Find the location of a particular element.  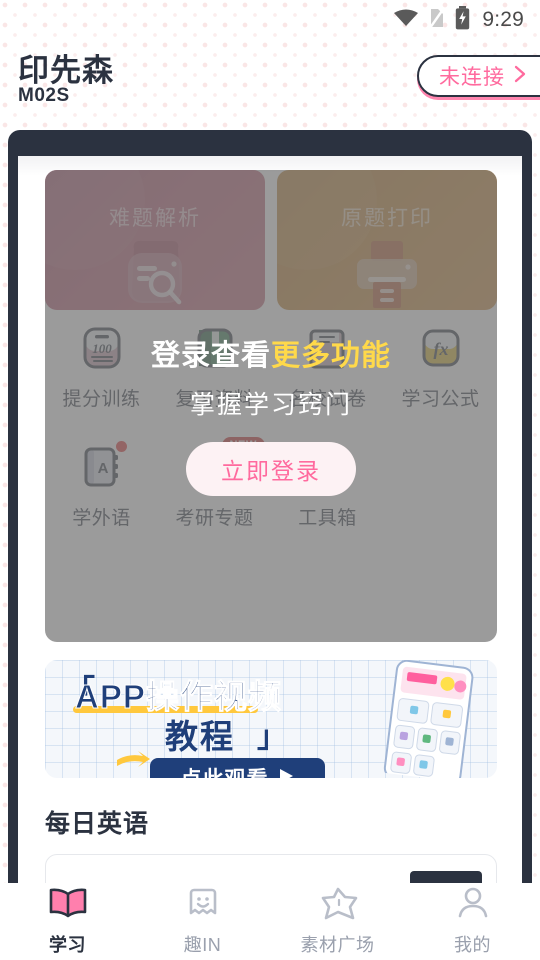

no-sim-icon is located at coordinates (437, 20).